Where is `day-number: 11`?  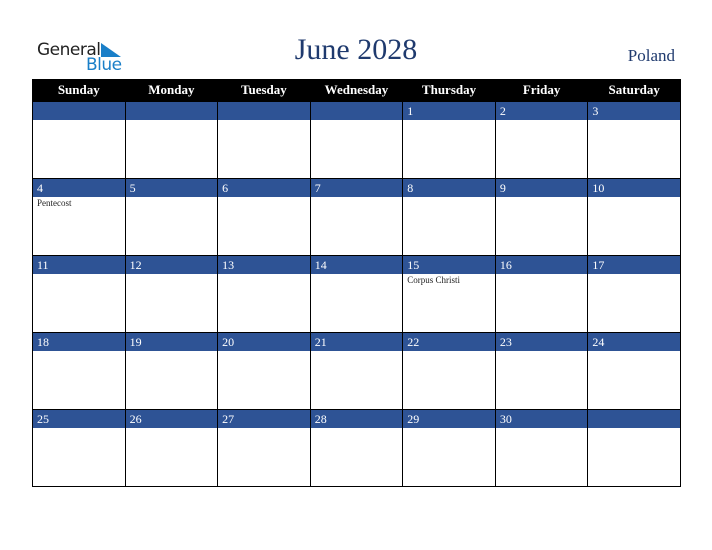
day-number: 11 is located at coordinates (79, 265).